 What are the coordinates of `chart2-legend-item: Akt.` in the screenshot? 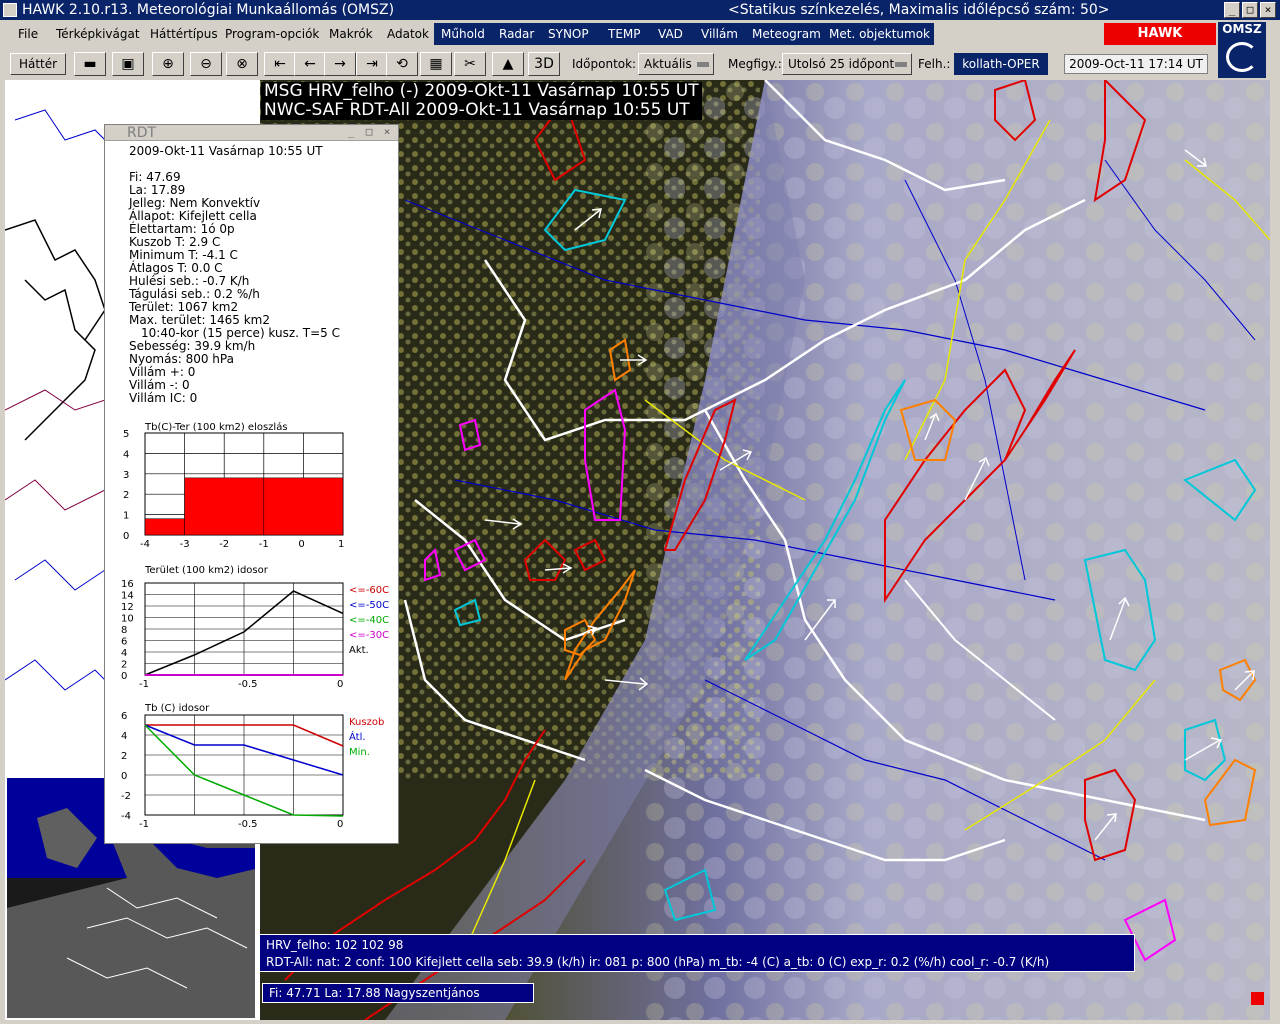 It's located at (359, 650).